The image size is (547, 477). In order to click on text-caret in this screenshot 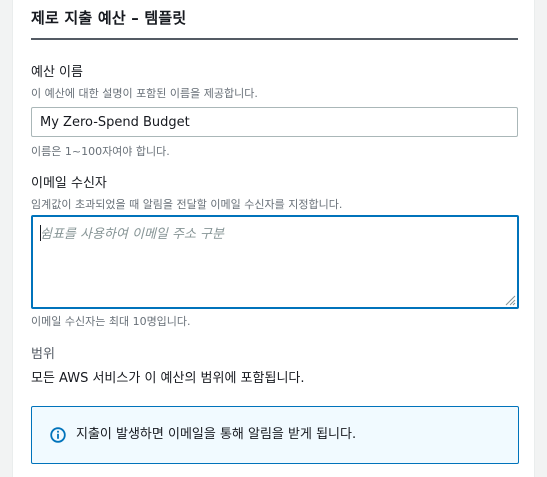, I will do `click(40, 233)`.